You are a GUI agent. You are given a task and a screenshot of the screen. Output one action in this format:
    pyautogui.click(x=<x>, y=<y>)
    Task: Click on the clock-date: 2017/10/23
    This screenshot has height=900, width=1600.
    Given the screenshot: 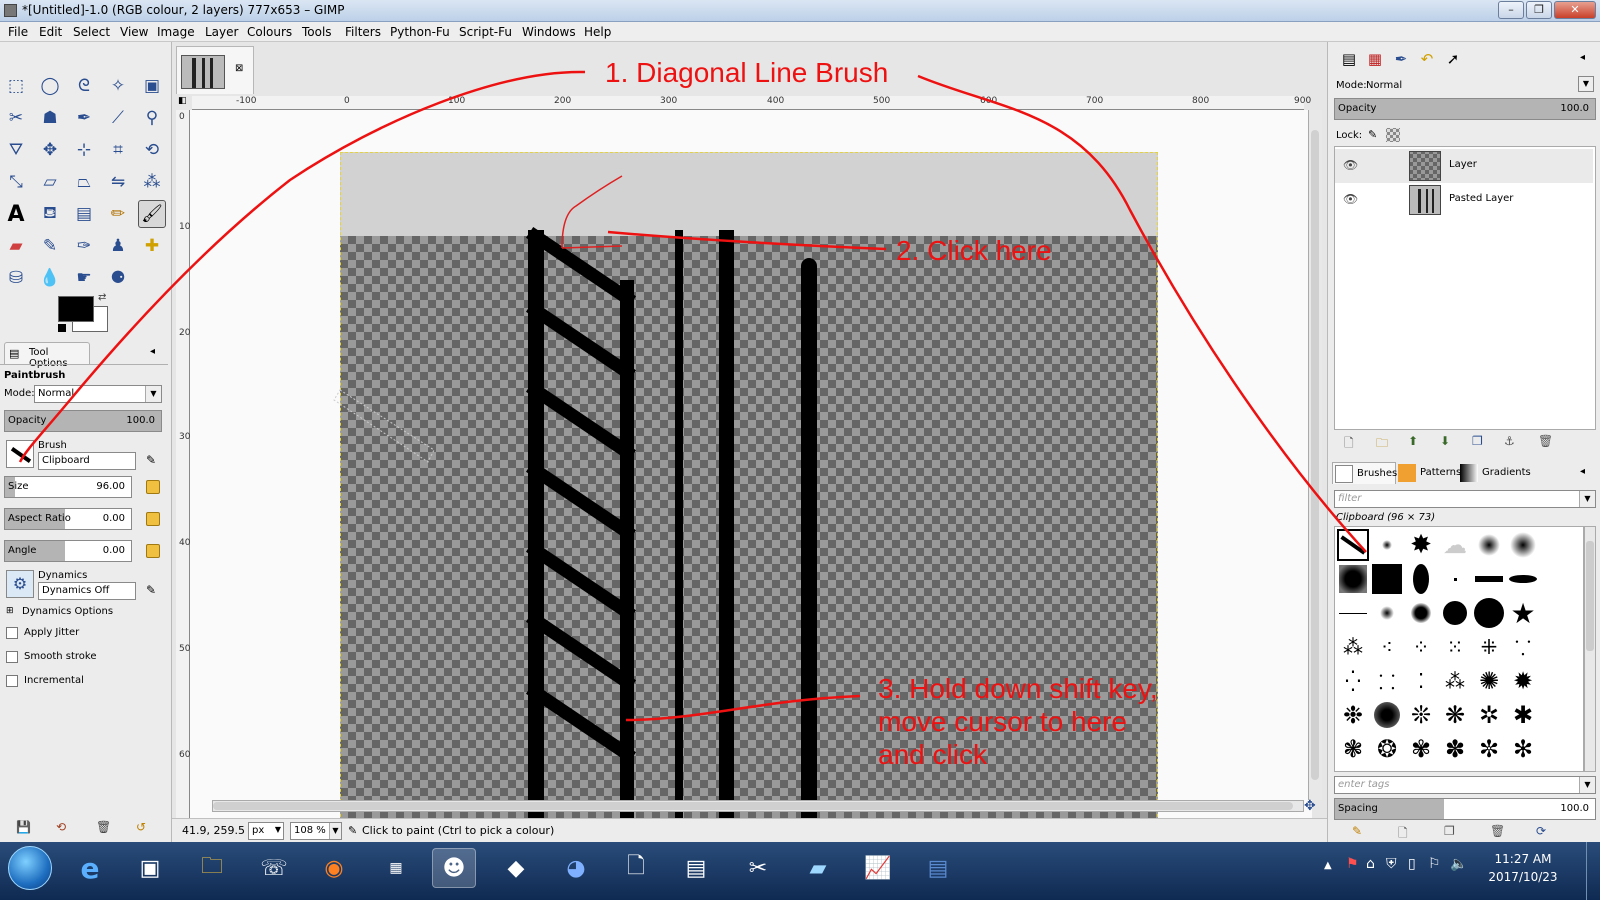 What is the action you would take?
    pyautogui.click(x=1523, y=877)
    